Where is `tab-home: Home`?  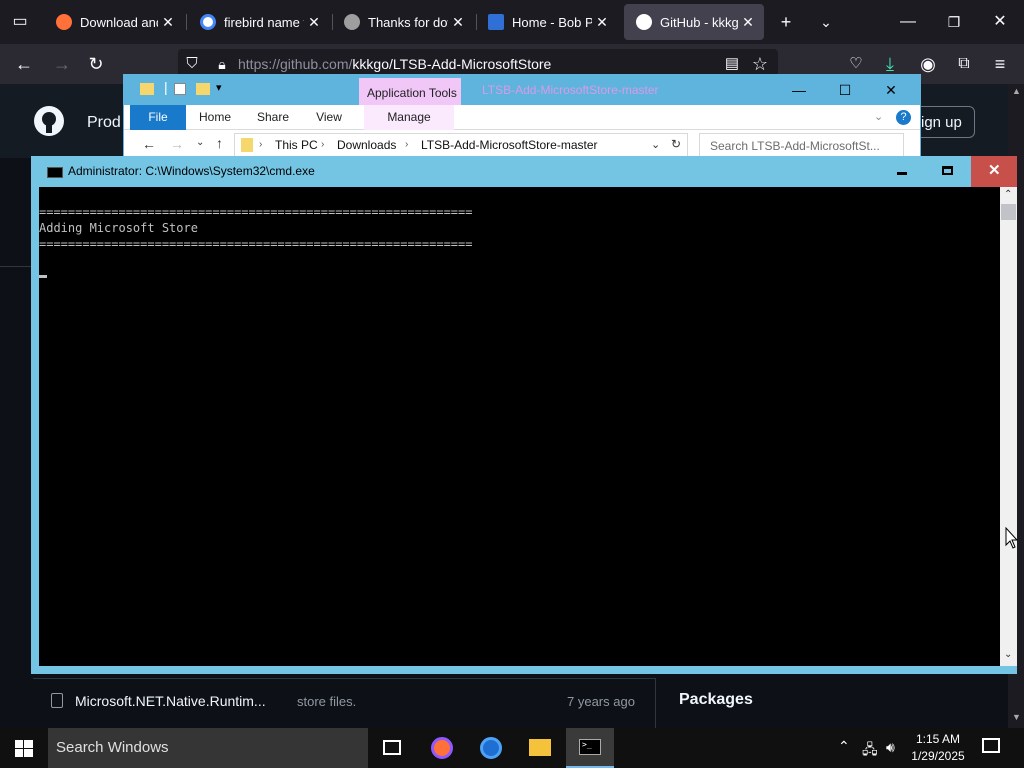 tab-home: Home is located at coordinates (215, 117).